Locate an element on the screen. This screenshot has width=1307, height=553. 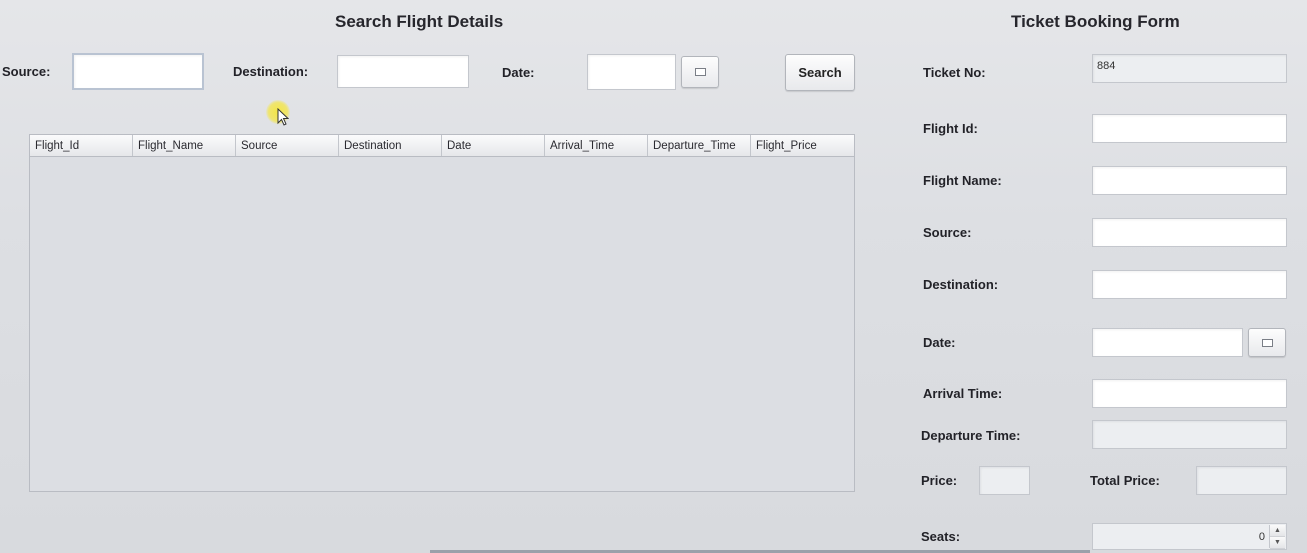
mouse-pointer-icon is located at coordinates (283, 117).